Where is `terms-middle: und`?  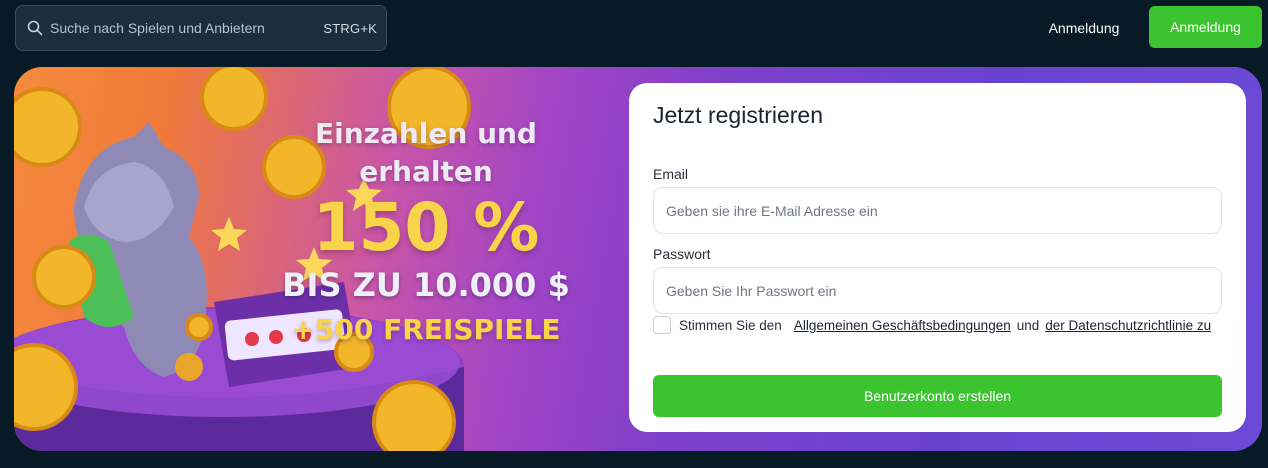 terms-middle: und is located at coordinates (1028, 325).